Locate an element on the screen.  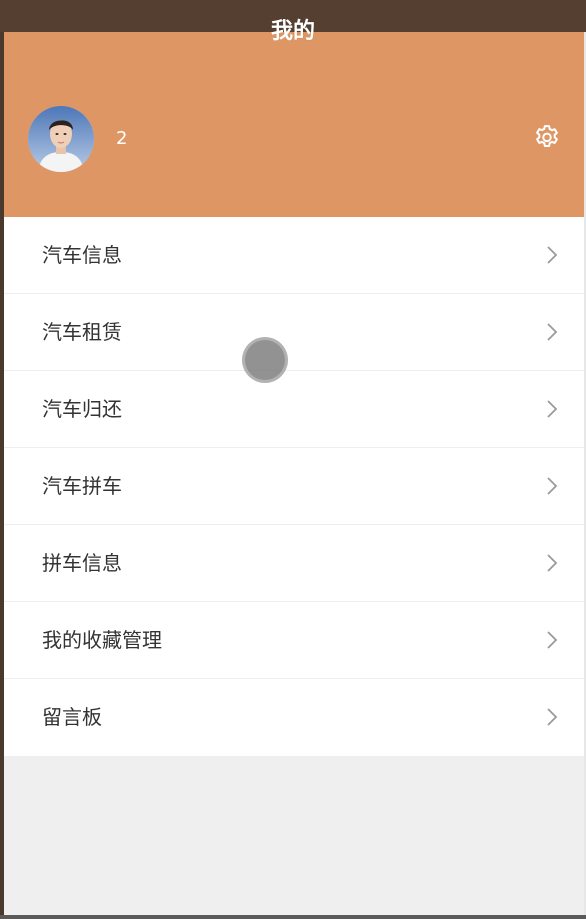
settings-button is located at coordinates (547, 138).